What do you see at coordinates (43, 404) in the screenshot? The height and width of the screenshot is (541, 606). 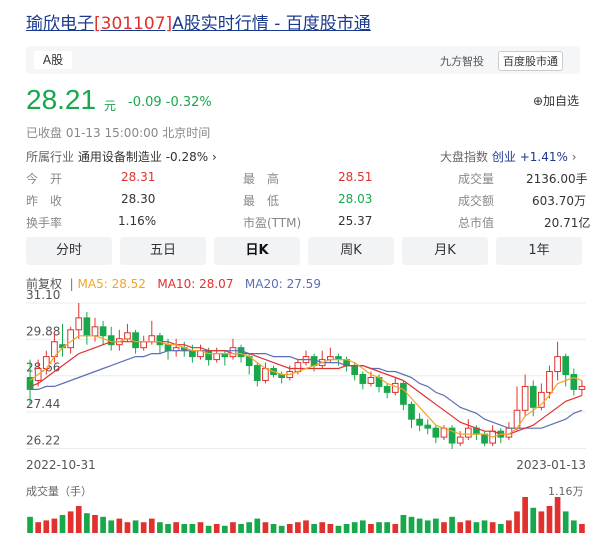 I see `y-tick-label: 27.44` at bounding box center [43, 404].